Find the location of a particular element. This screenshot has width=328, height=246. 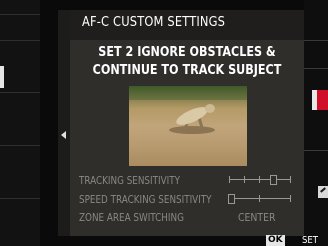

zone-area-switching-label: ZONE AREA SWITCHING is located at coordinates (131, 217).